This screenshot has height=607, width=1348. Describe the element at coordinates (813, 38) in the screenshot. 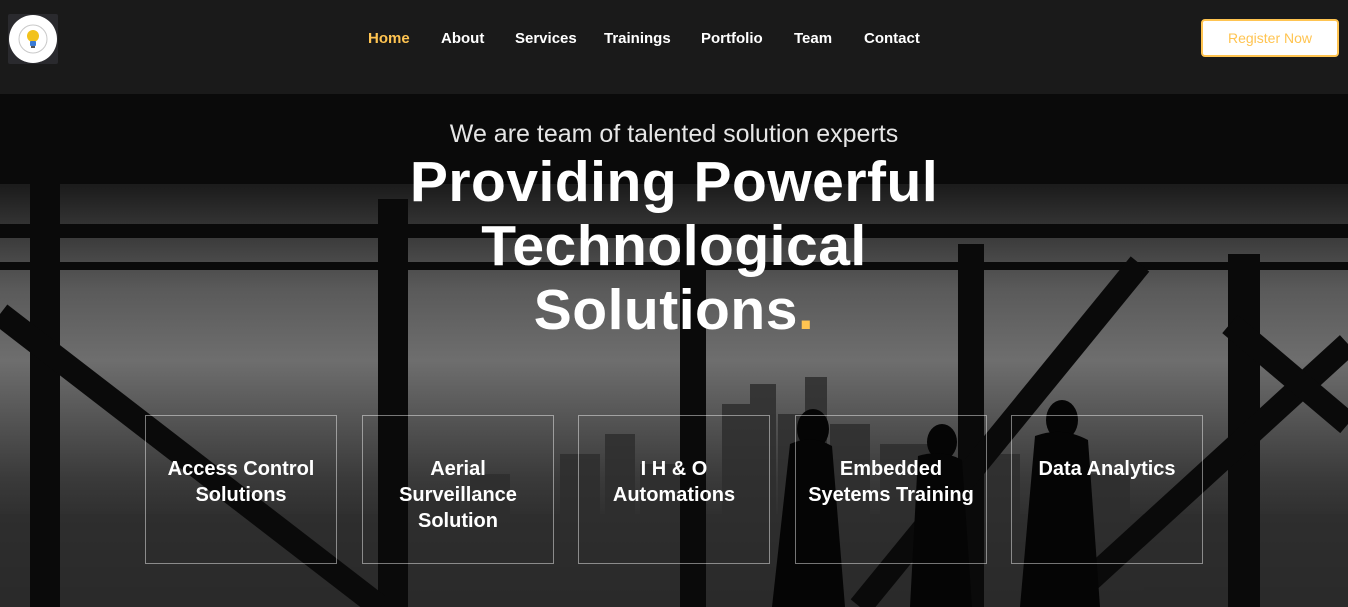

I see `nav-team: Team` at that location.